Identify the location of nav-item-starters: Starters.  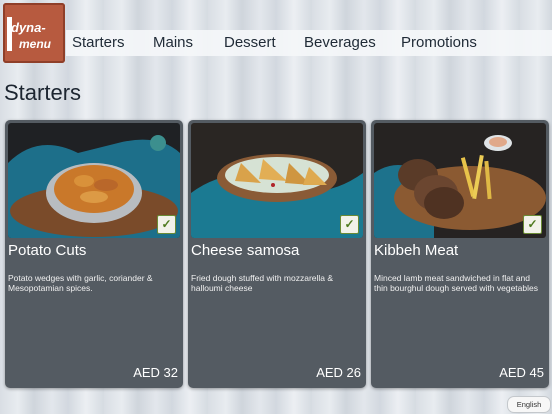
(98, 42).